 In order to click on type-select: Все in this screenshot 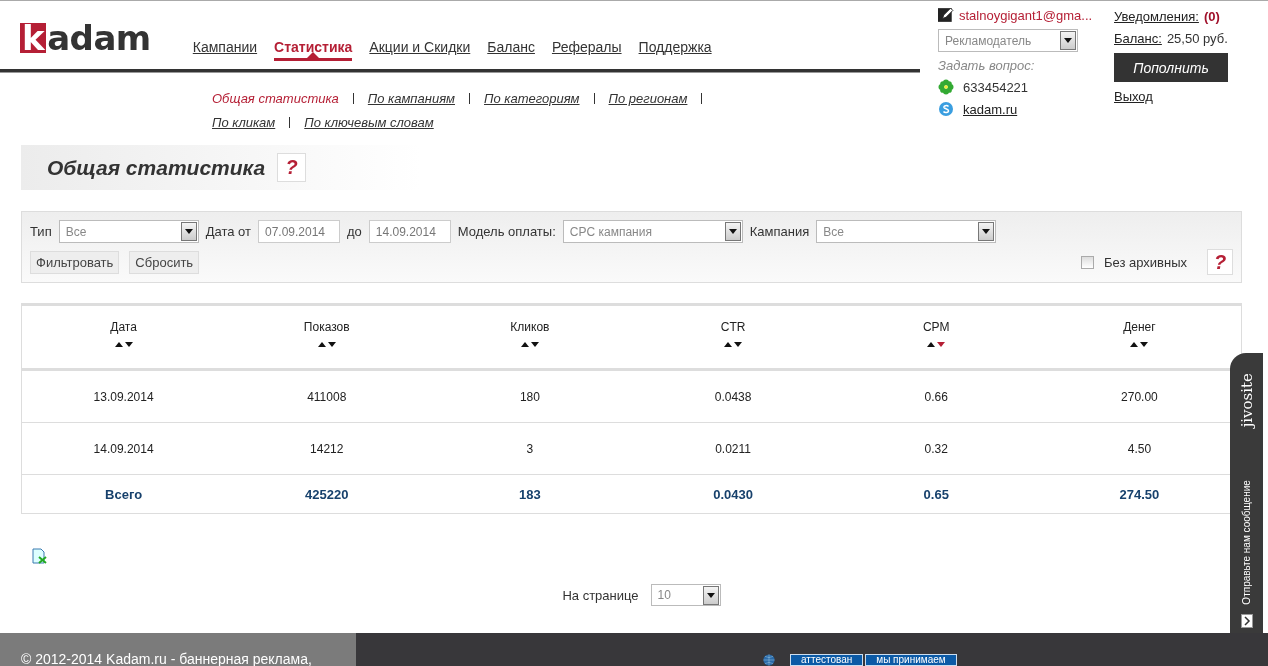, I will do `click(128, 231)`.